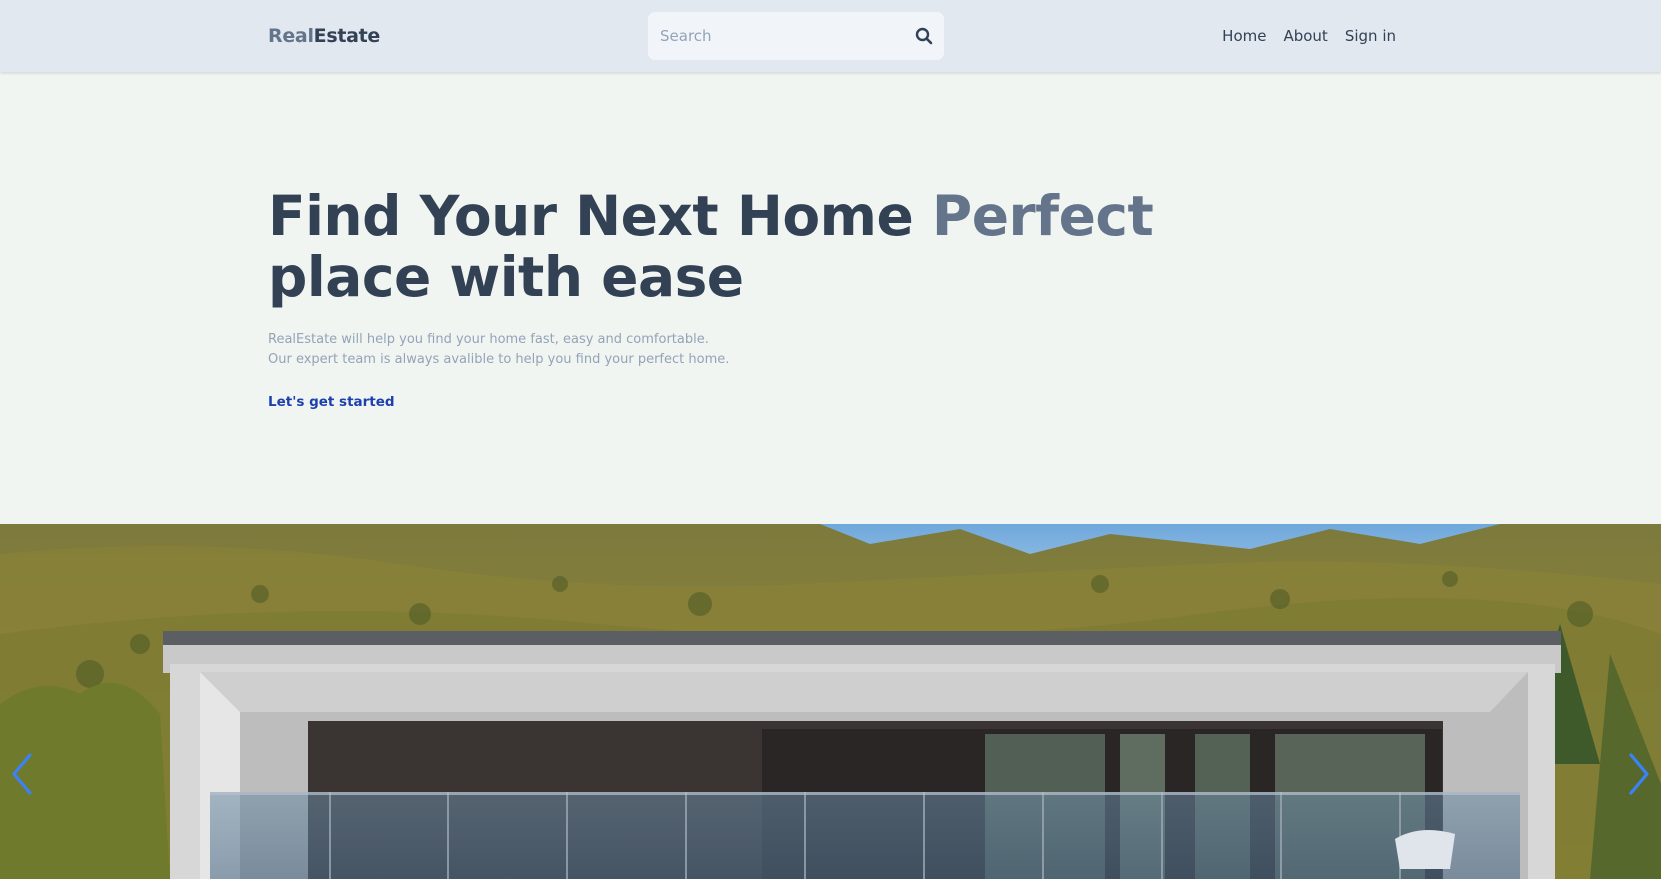 This screenshot has height=879, width=1661. I want to click on nav-signin-link: Sign in, so click(1370, 36).